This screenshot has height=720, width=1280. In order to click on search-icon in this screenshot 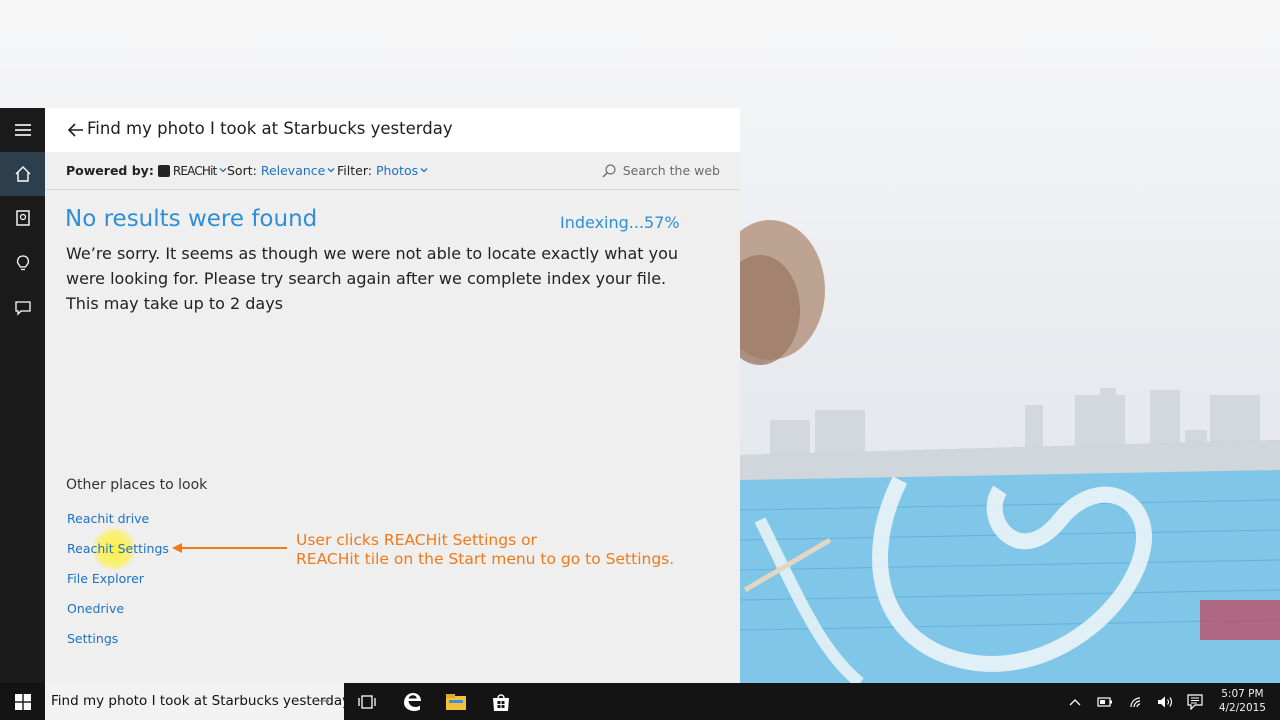, I will do `click(609, 171)`.